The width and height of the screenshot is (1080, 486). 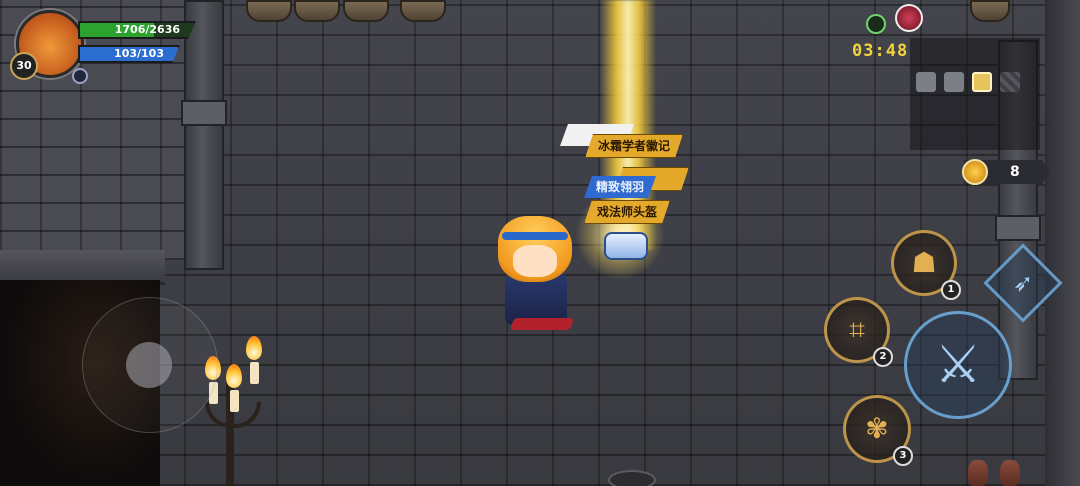 What do you see at coordinates (24, 66) in the screenshot?
I see `player-level-badge: 30` at bounding box center [24, 66].